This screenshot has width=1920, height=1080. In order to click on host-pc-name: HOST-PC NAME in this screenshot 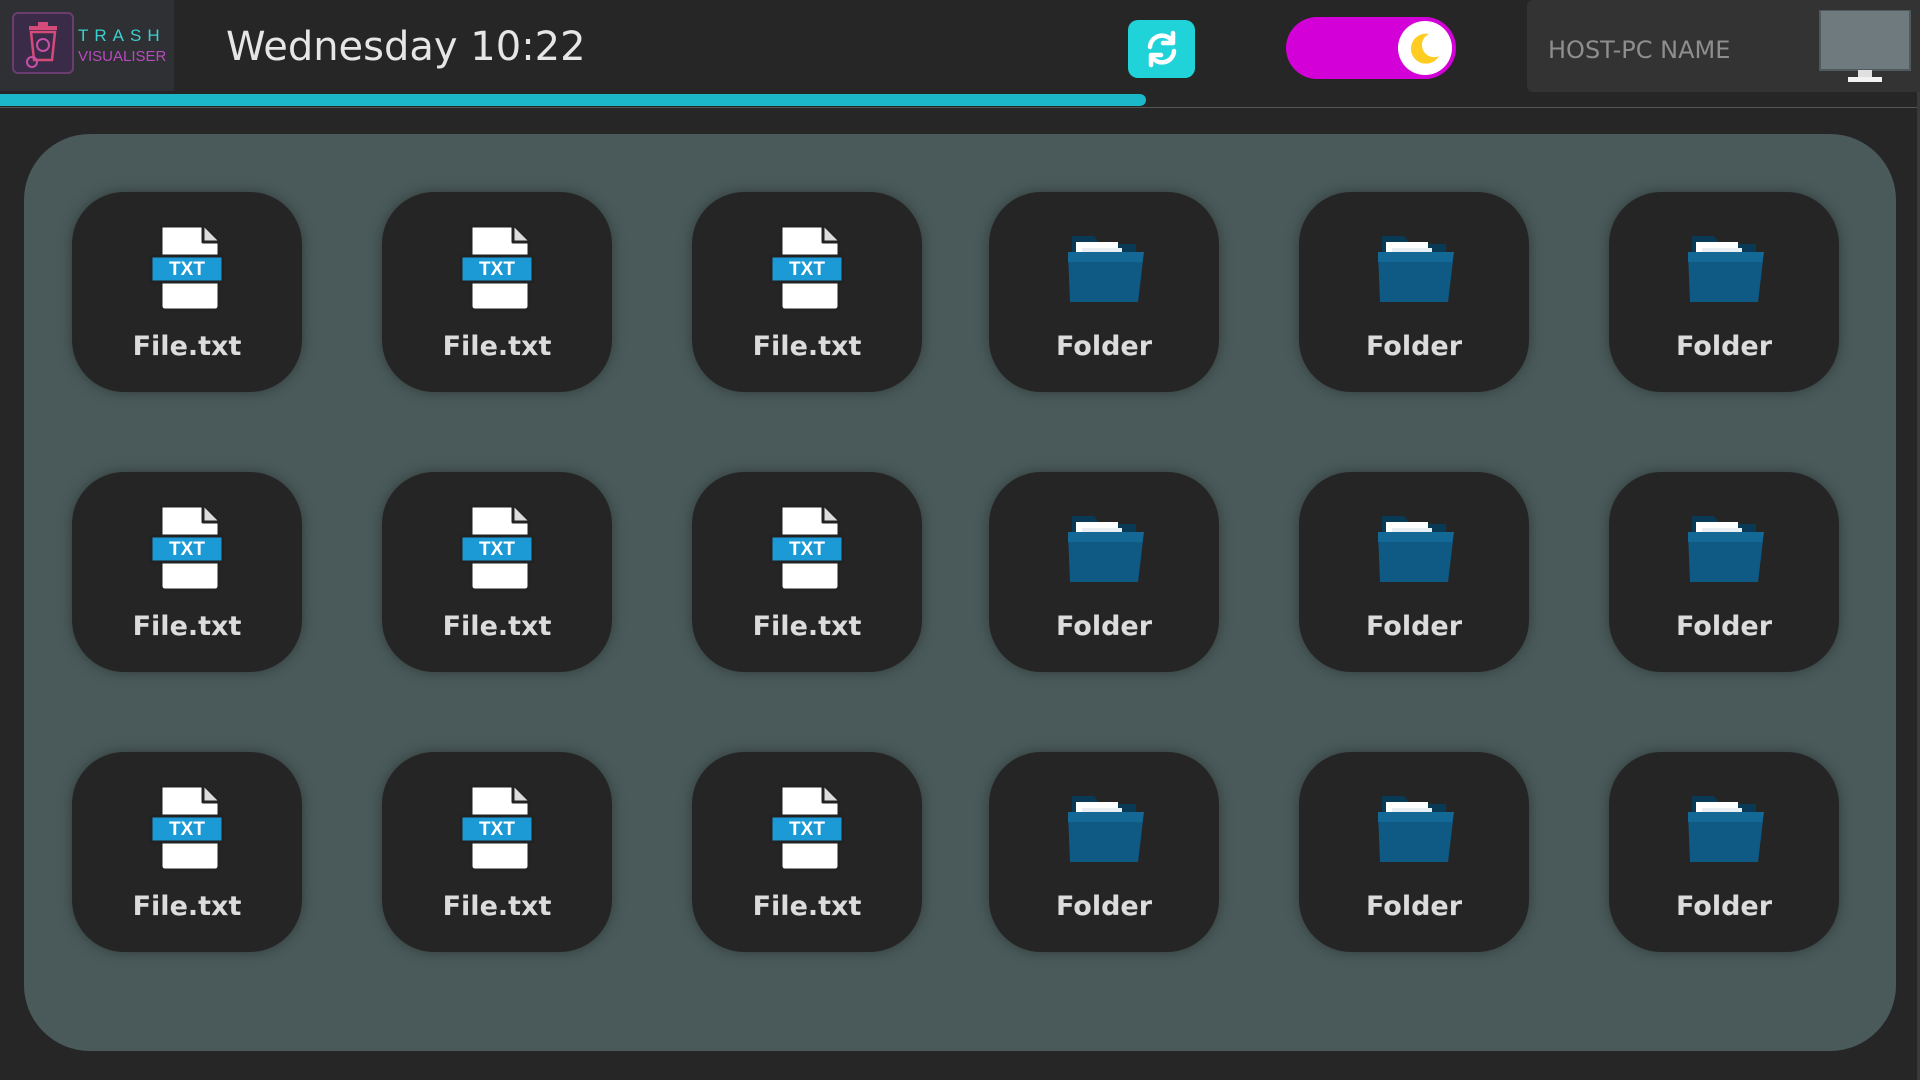, I will do `click(1639, 50)`.